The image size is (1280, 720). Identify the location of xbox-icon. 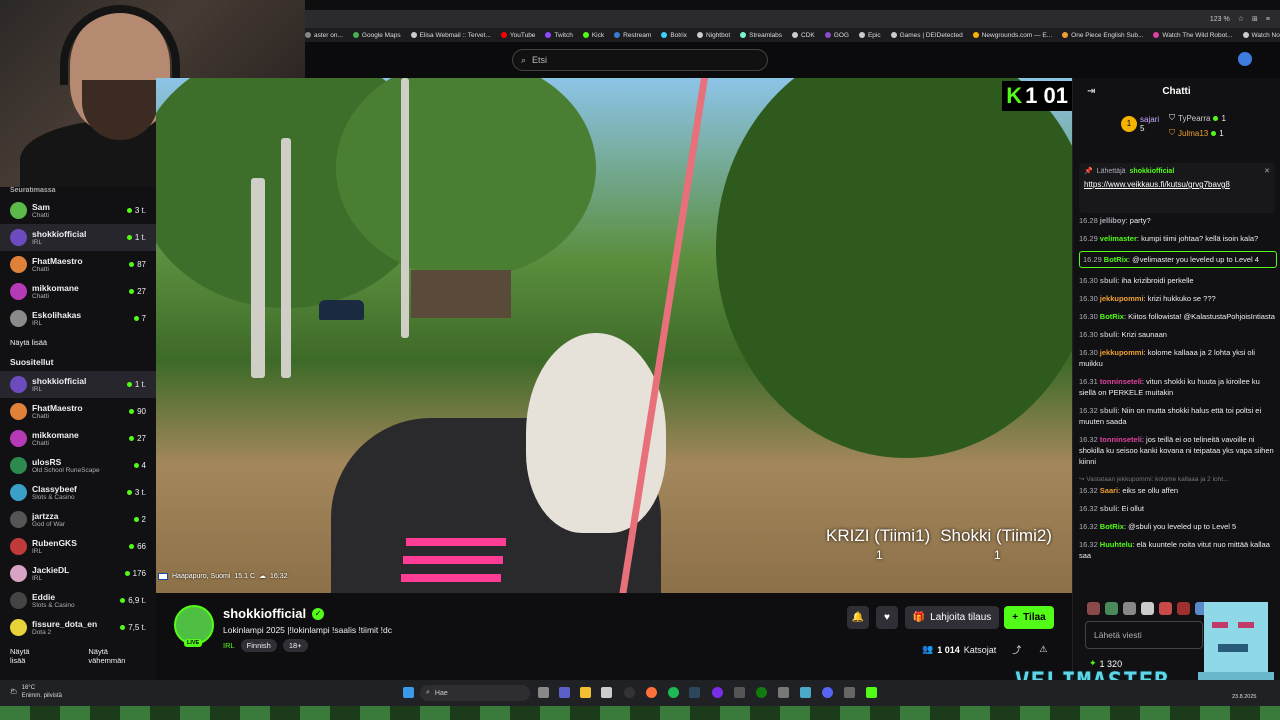
(761, 692).